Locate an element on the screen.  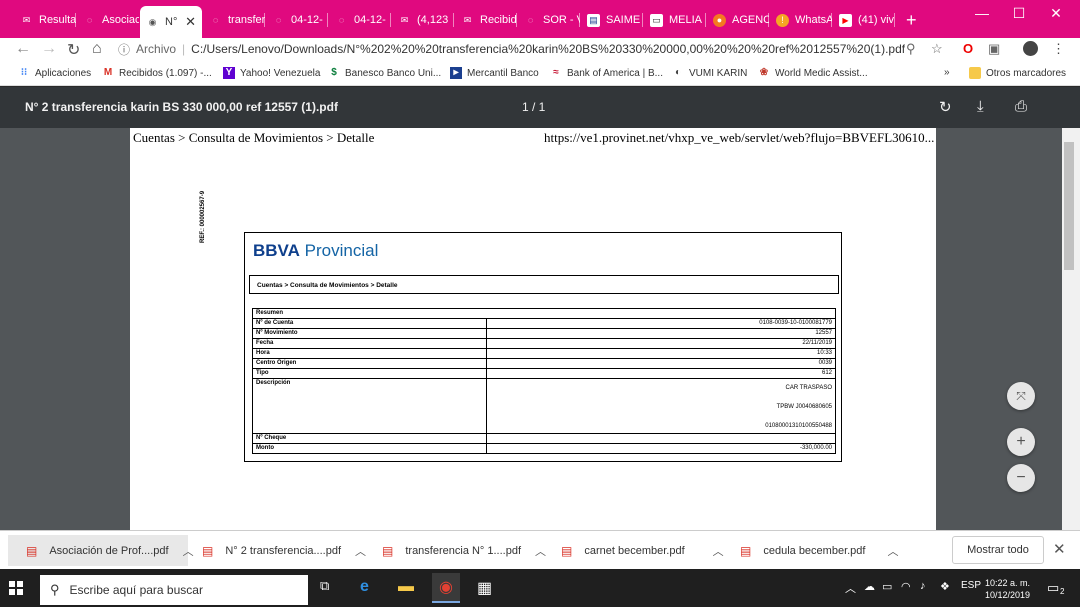
bookmarks-overflow-button: » is located at coordinates (947, 72).